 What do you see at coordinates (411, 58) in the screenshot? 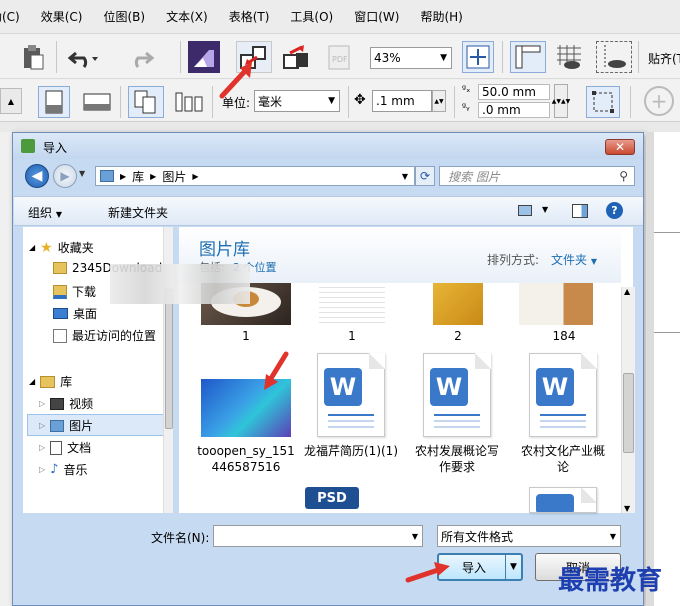
I see `zoom-level-select: 43% ▼` at bounding box center [411, 58].